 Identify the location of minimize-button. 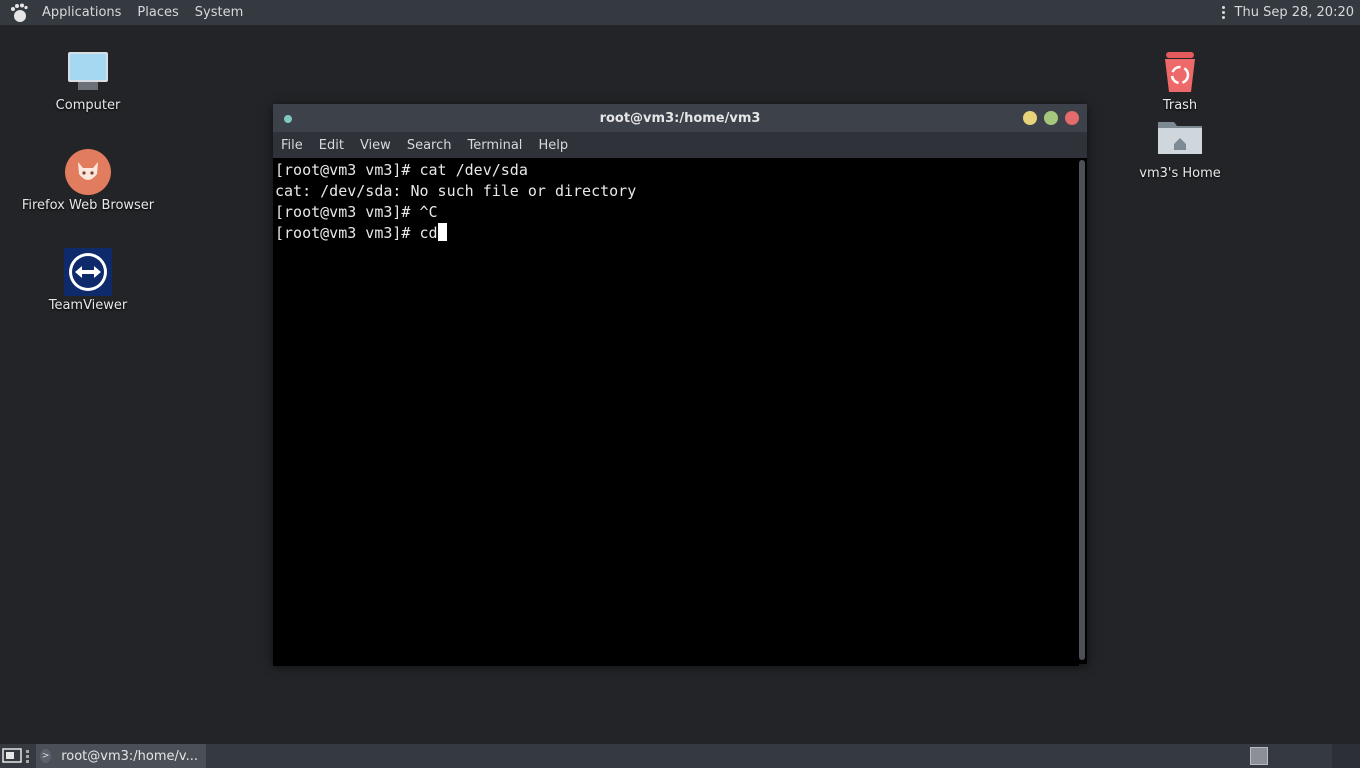
(1030, 118).